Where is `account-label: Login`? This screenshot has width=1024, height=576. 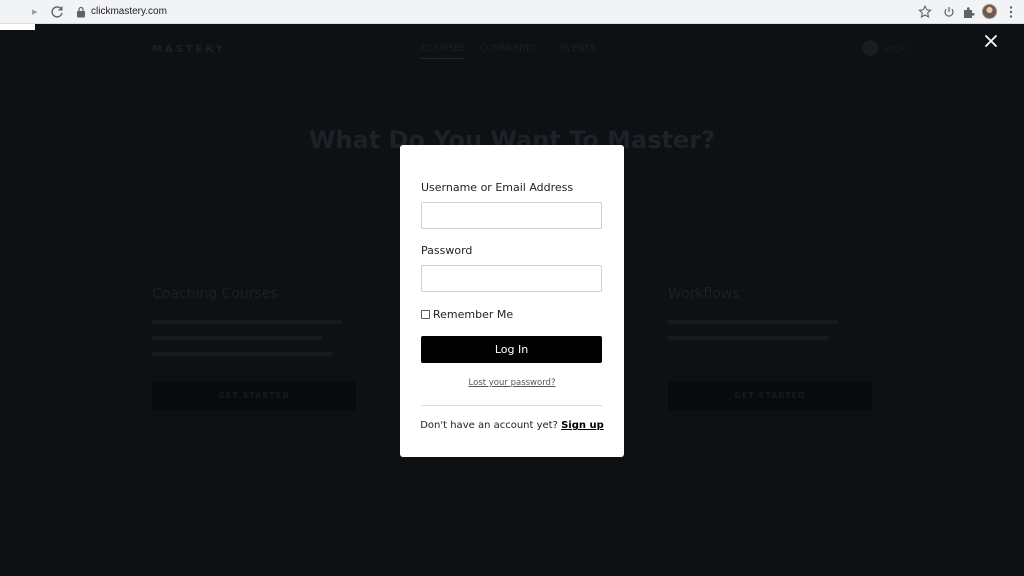
account-label: Login is located at coordinates (896, 49).